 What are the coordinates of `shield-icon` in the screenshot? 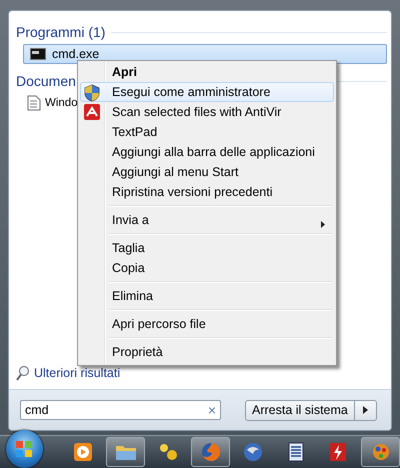 It's located at (92, 93).